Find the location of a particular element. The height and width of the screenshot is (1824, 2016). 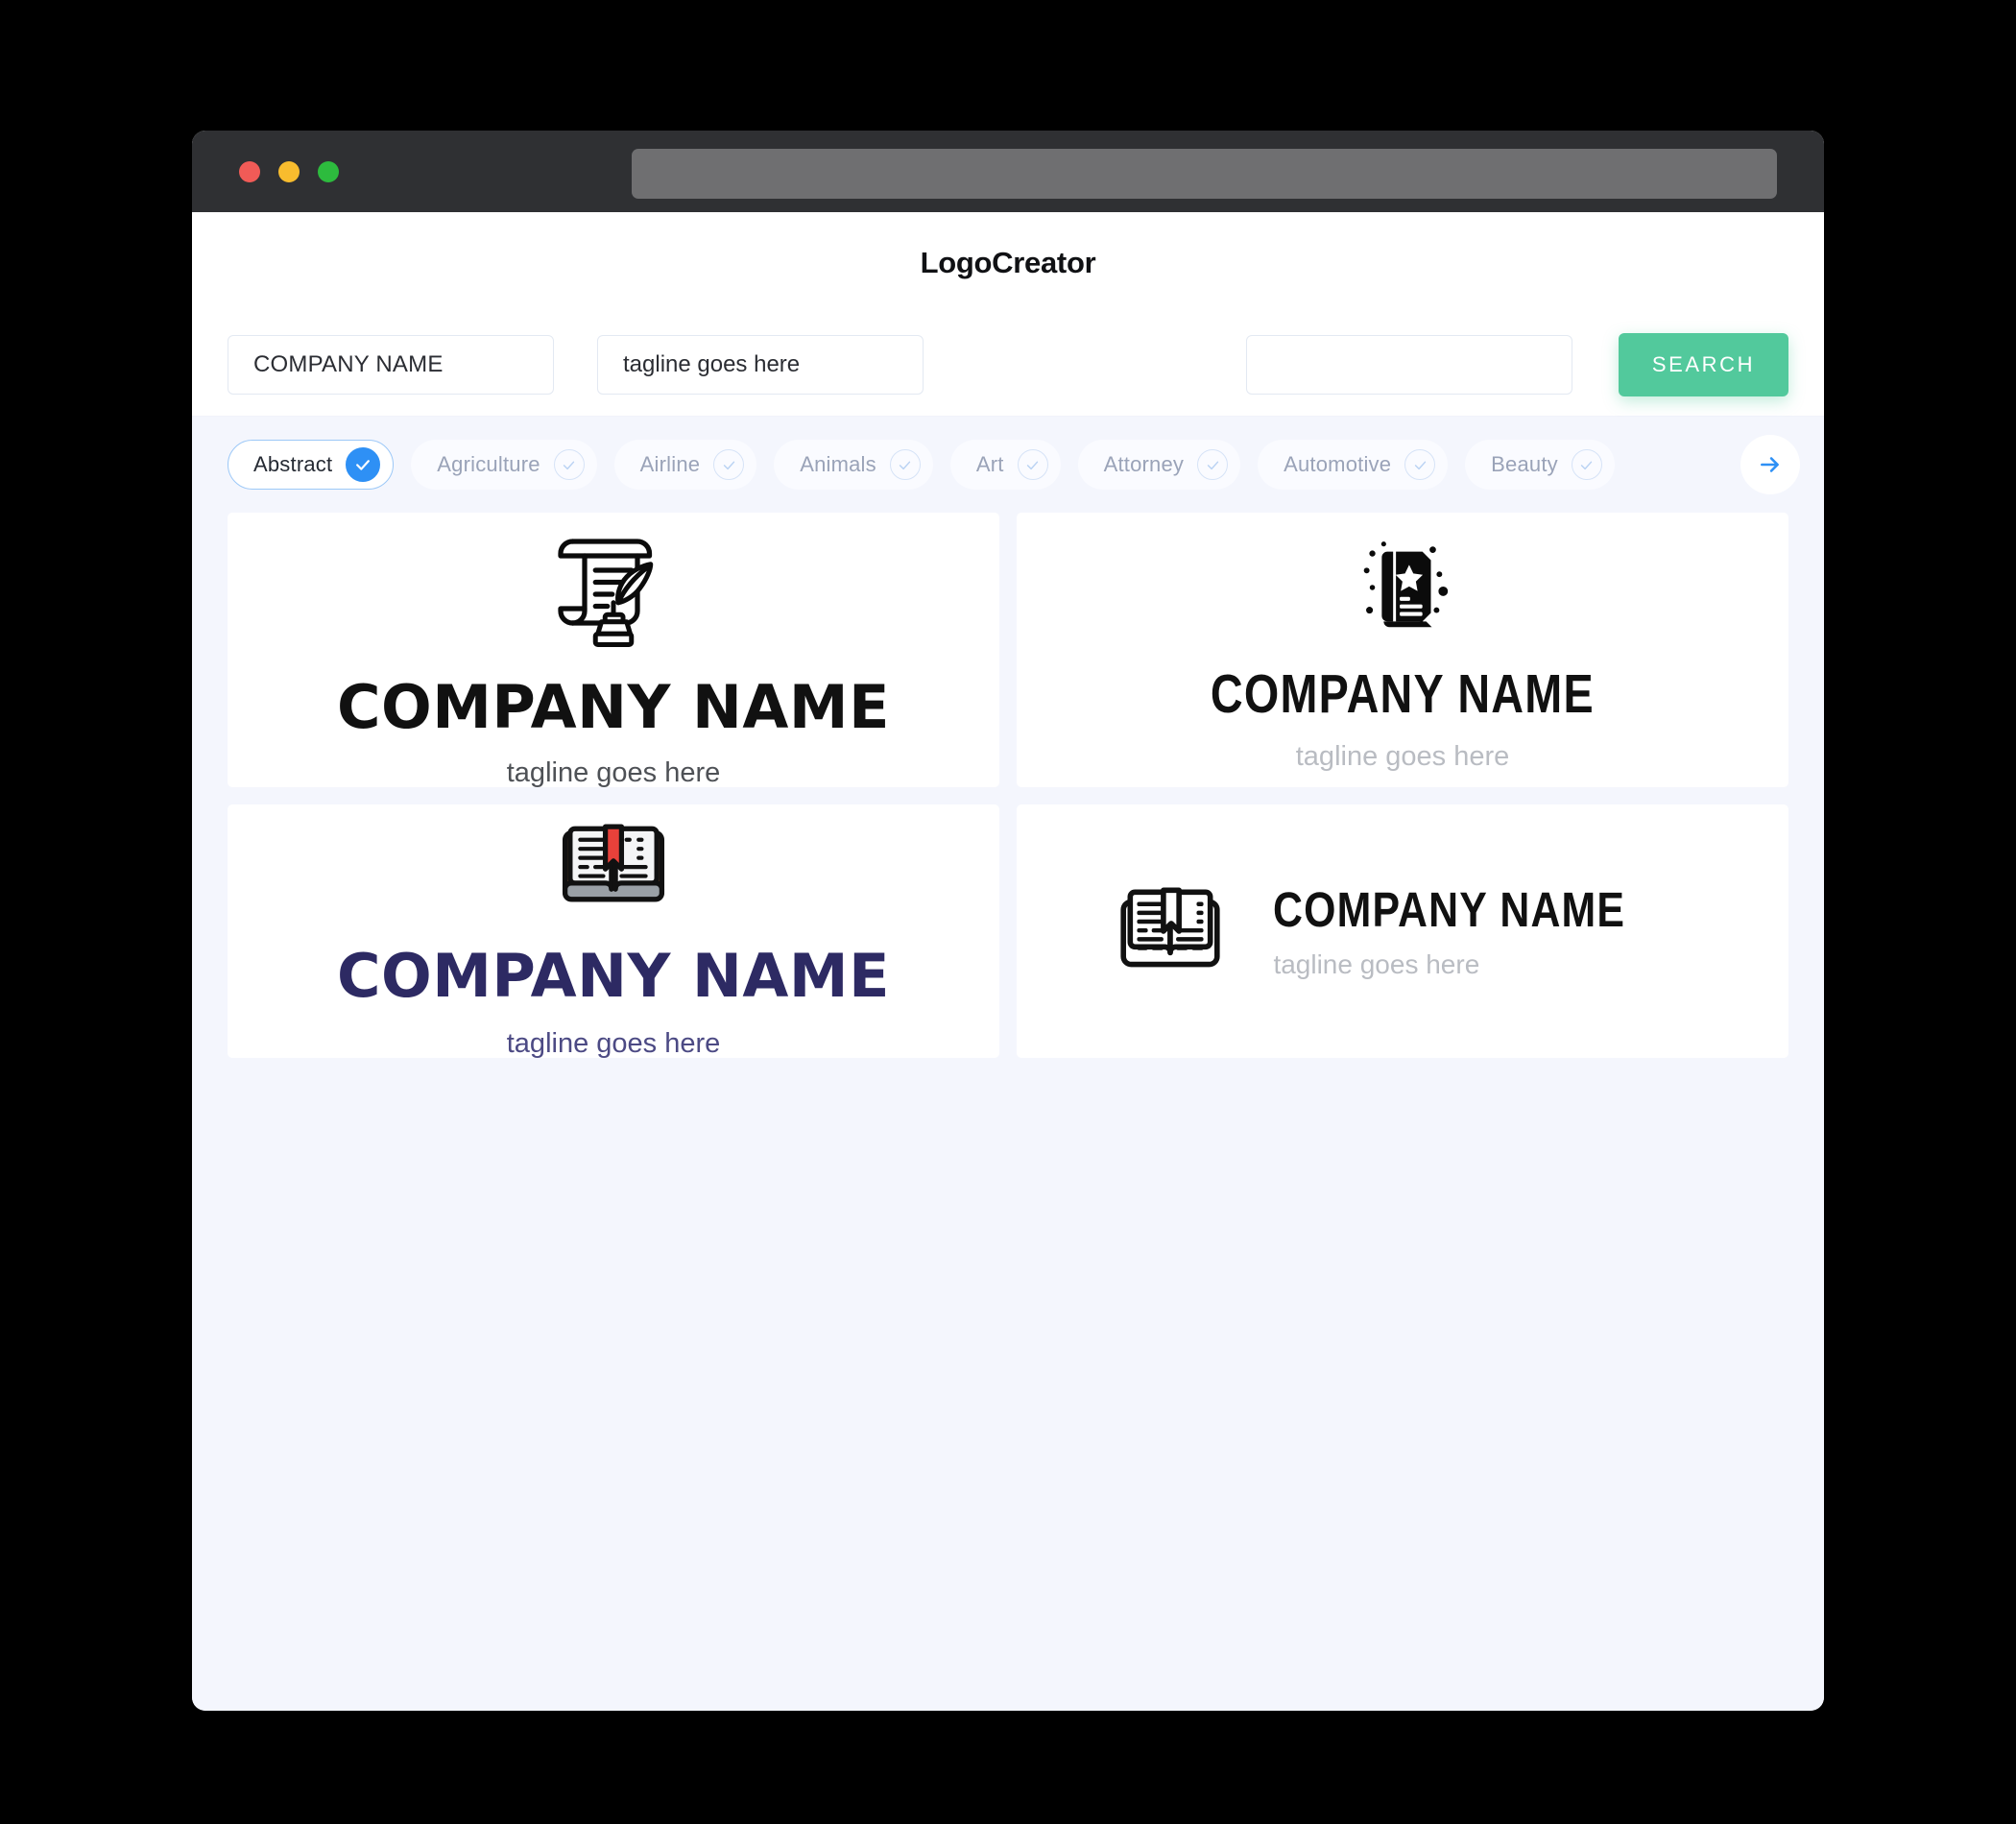

minimize-window-button is located at coordinates (289, 171).